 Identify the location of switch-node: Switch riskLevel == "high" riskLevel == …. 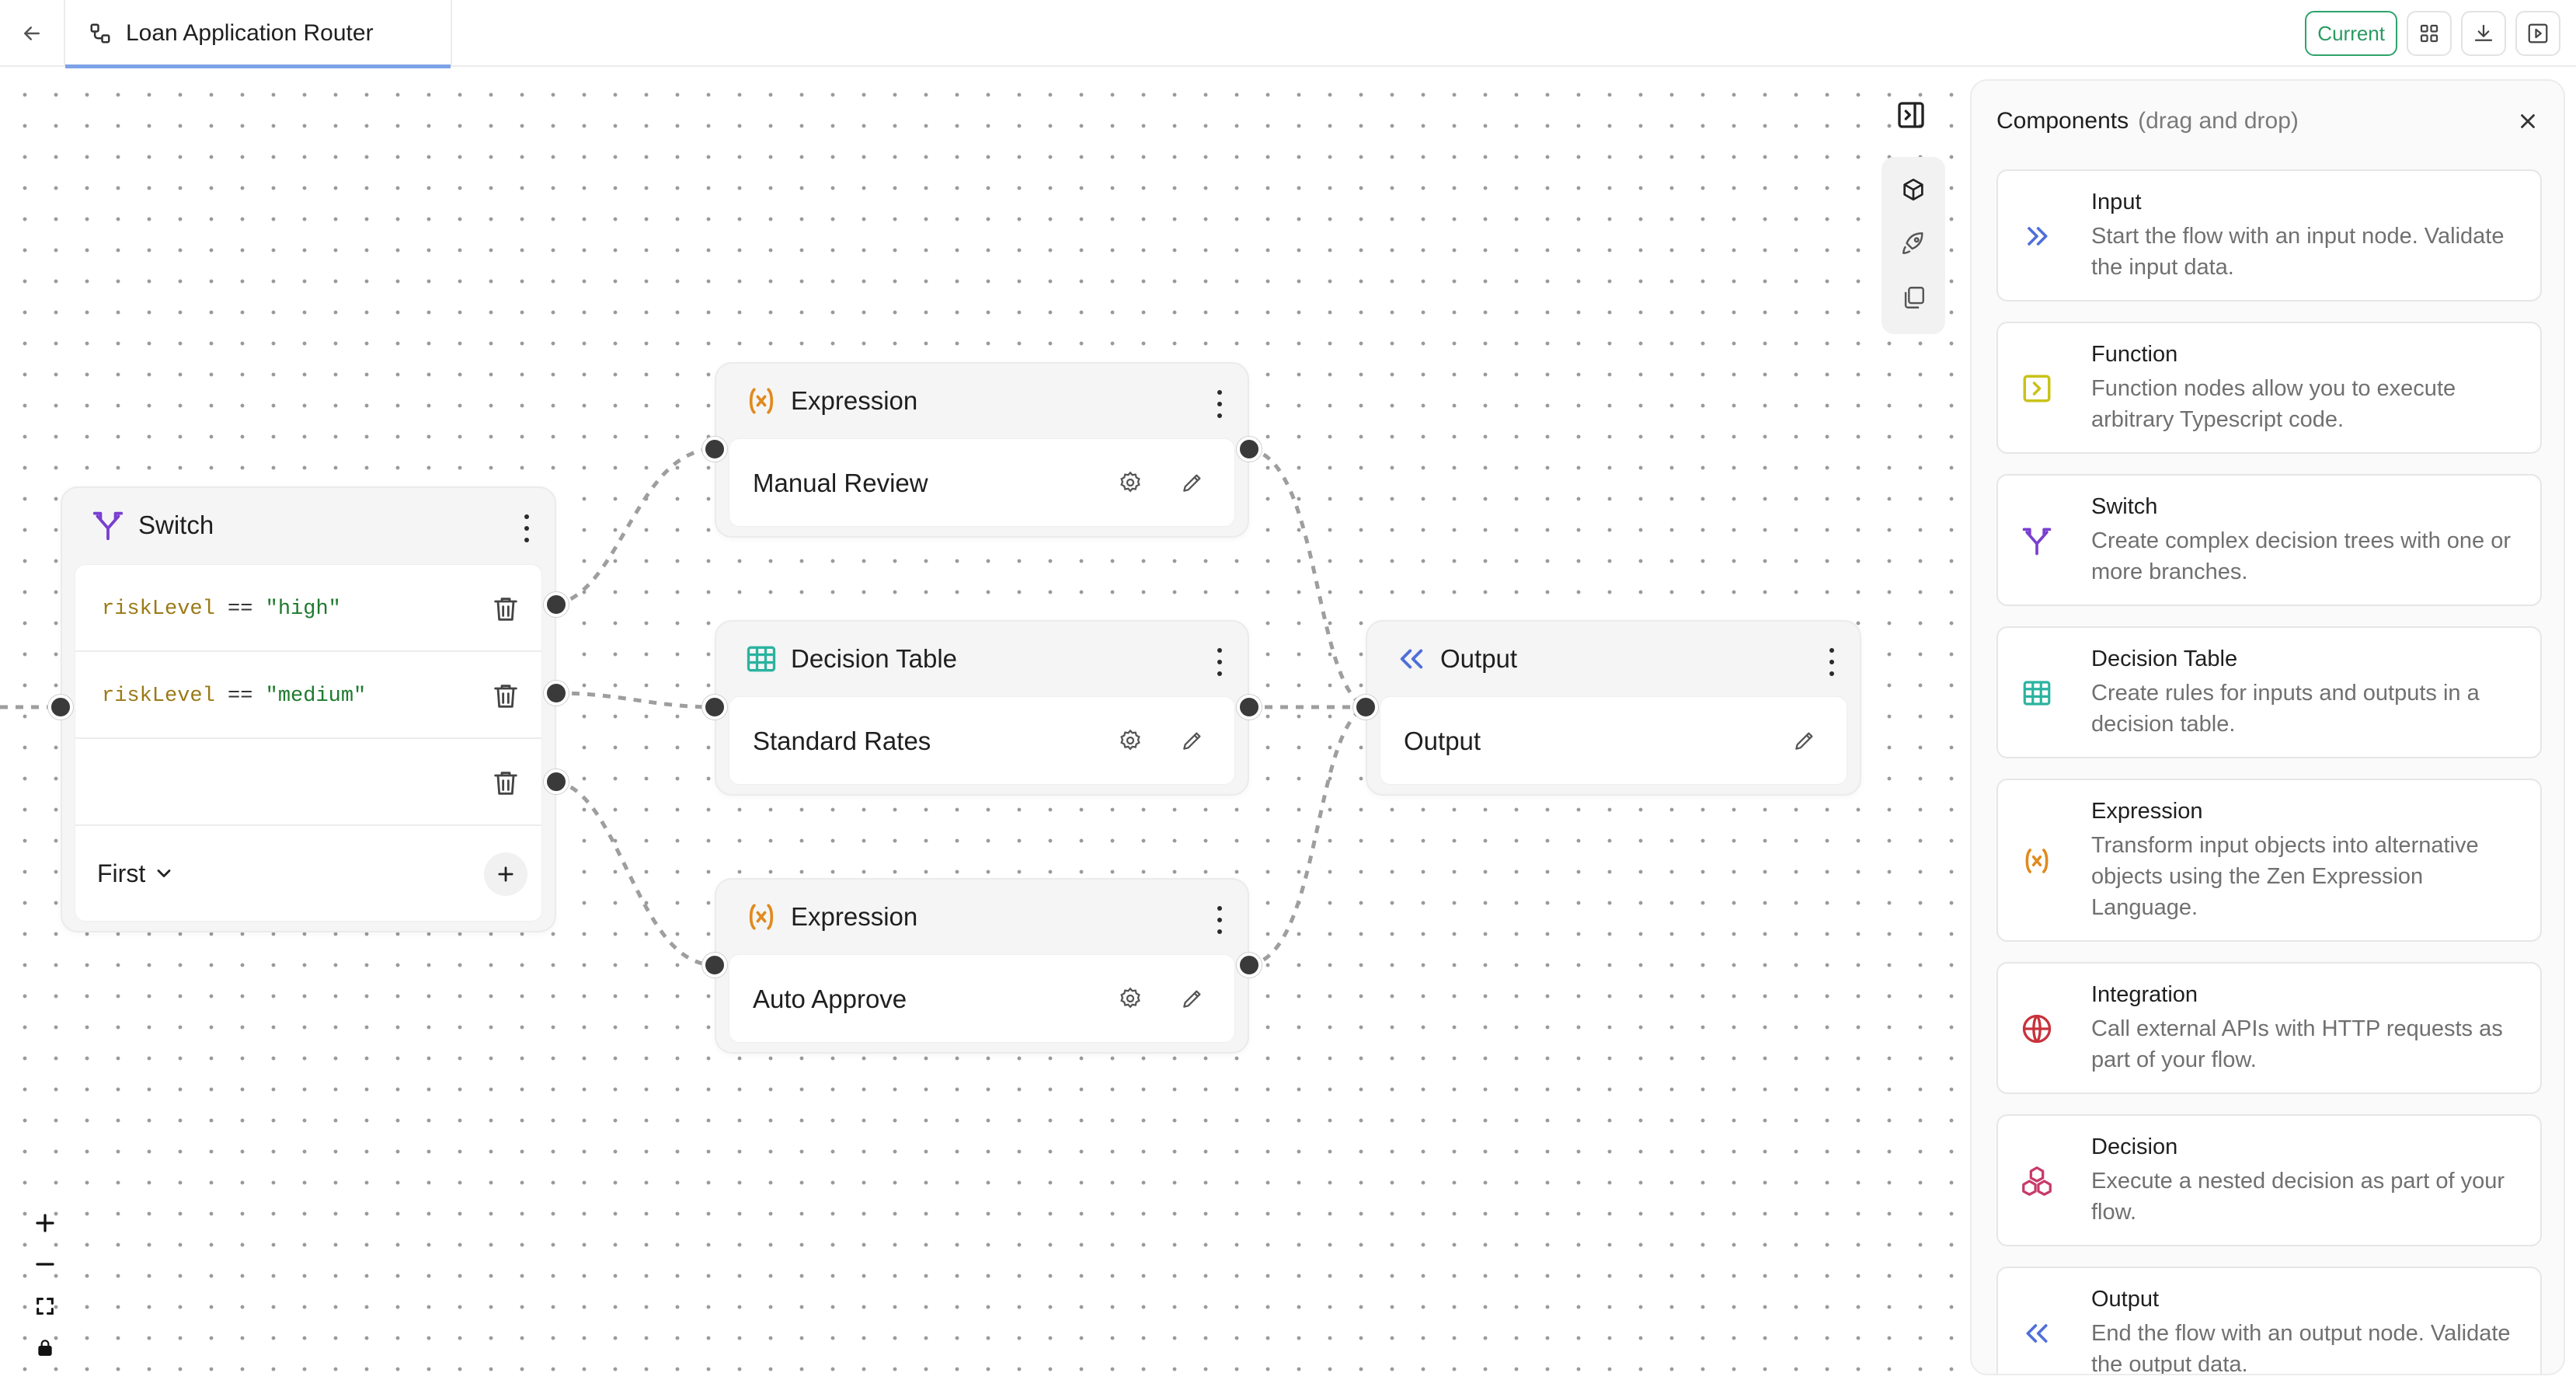
(308, 709).